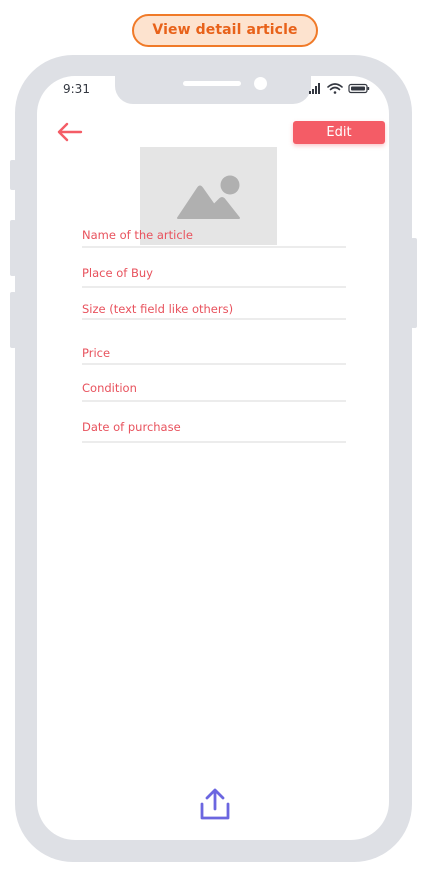  I want to click on field-label: Date of purchase, so click(131, 427).